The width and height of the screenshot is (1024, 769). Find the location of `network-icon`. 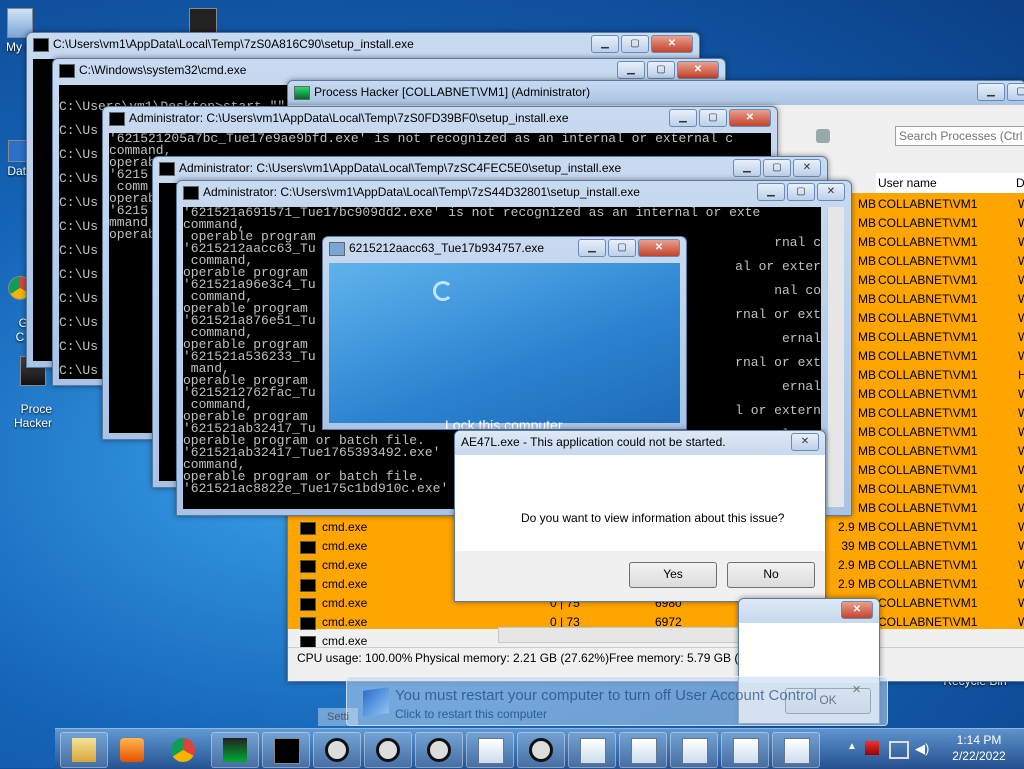

network-icon is located at coordinates (899, 750).